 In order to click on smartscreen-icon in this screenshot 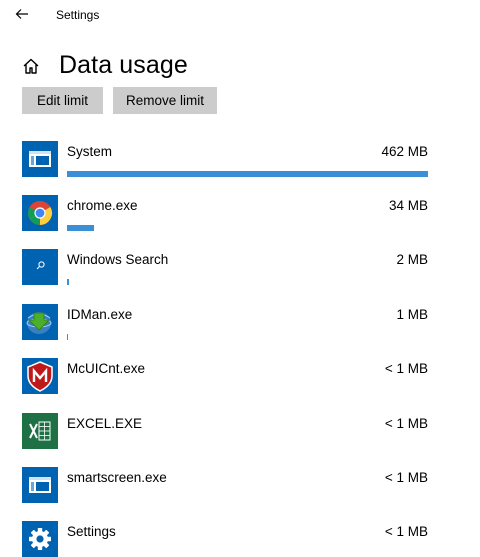, I will do `click(40, 485)`.